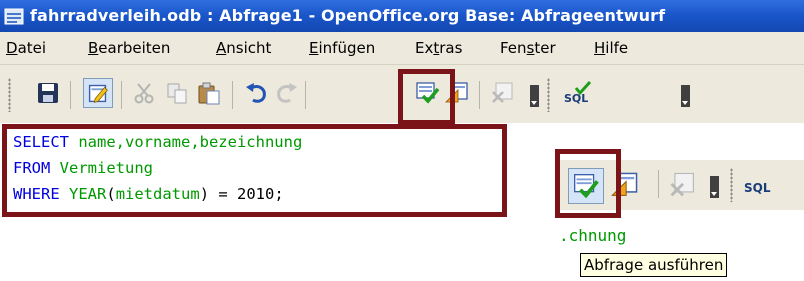  I want to click on menu-label-post: ras, so click(451, 48).